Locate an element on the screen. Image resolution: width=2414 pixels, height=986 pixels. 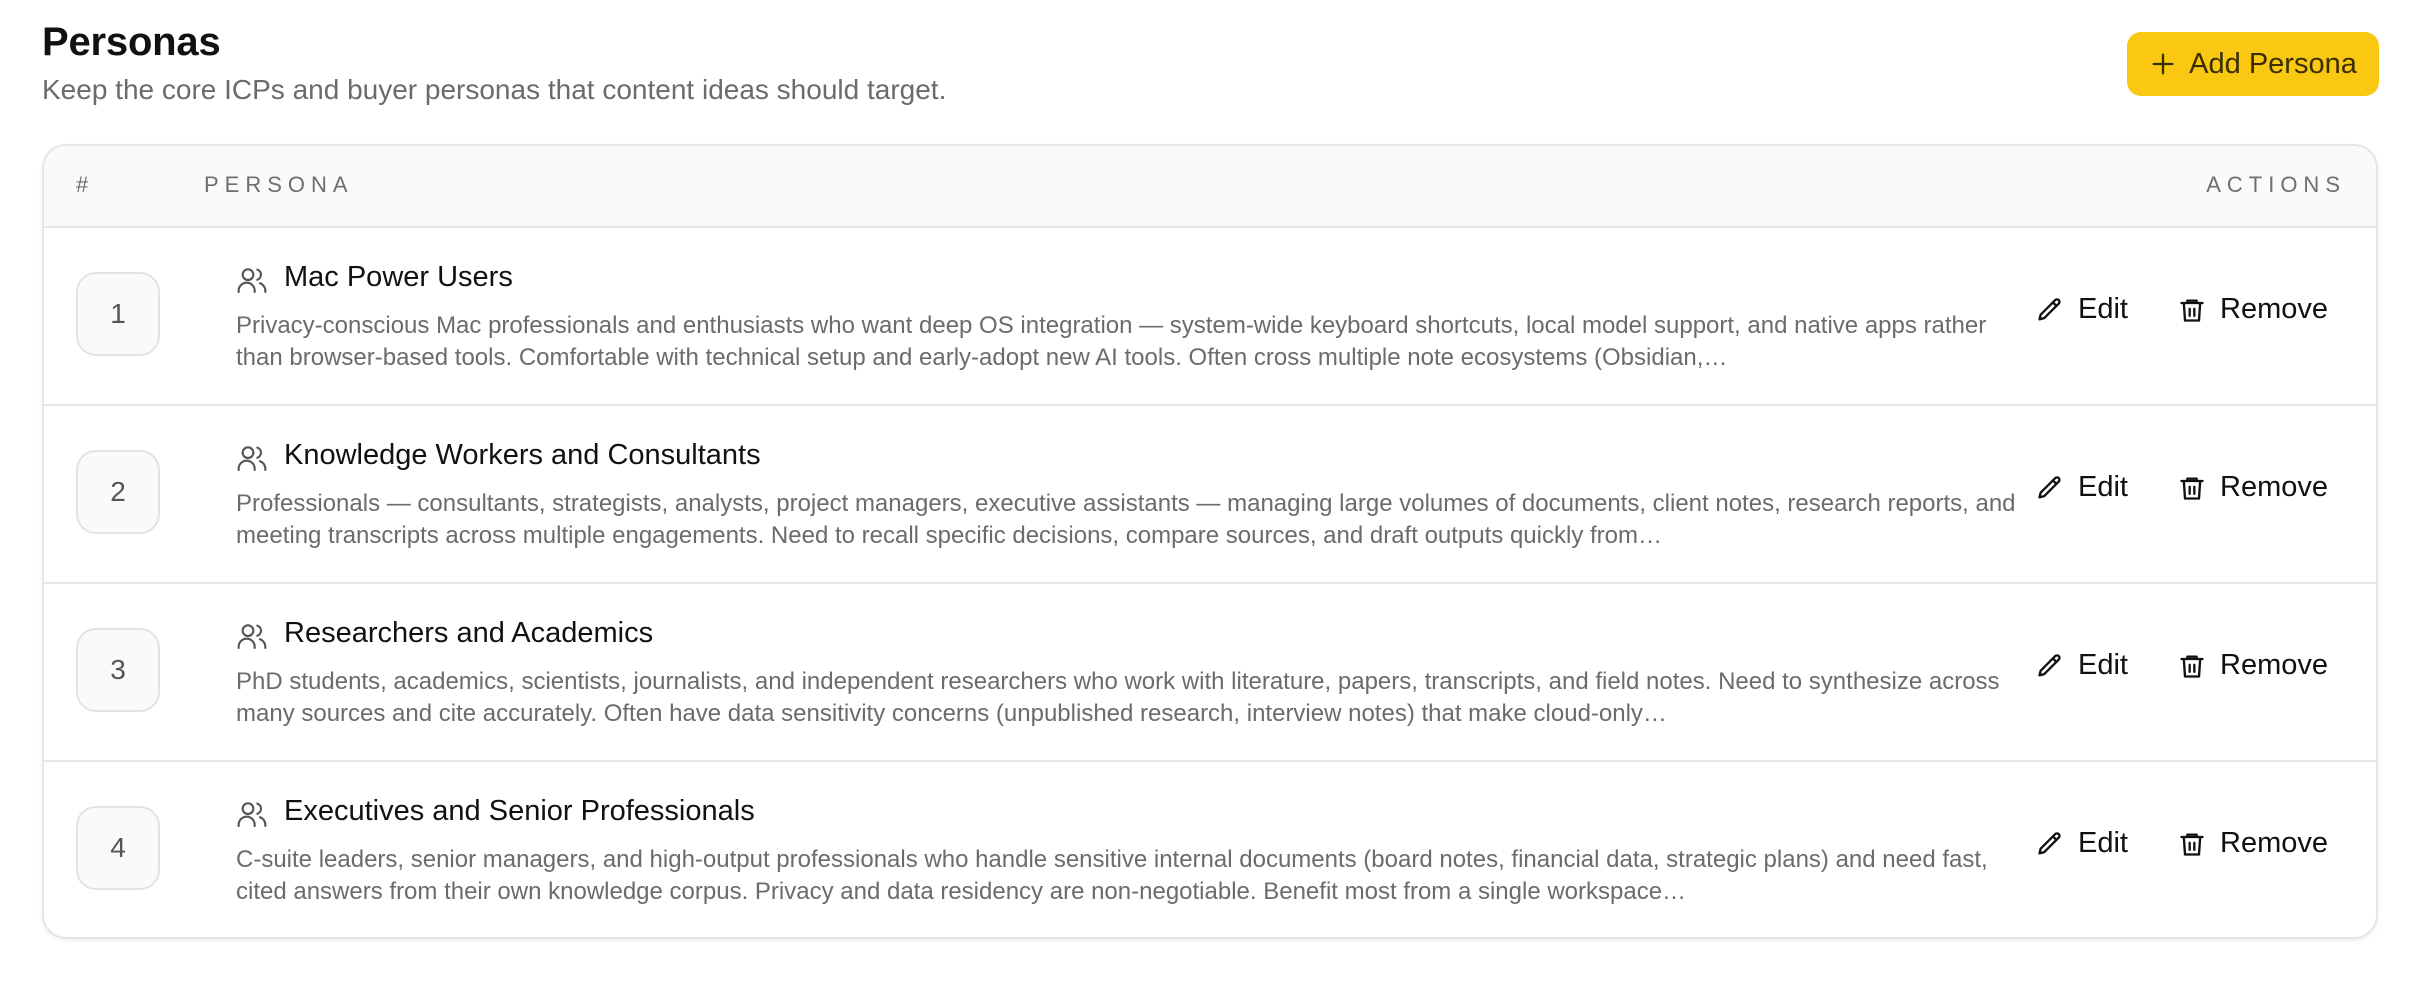
column-header-persona: PERSONA is located at coordinates (279, 184).